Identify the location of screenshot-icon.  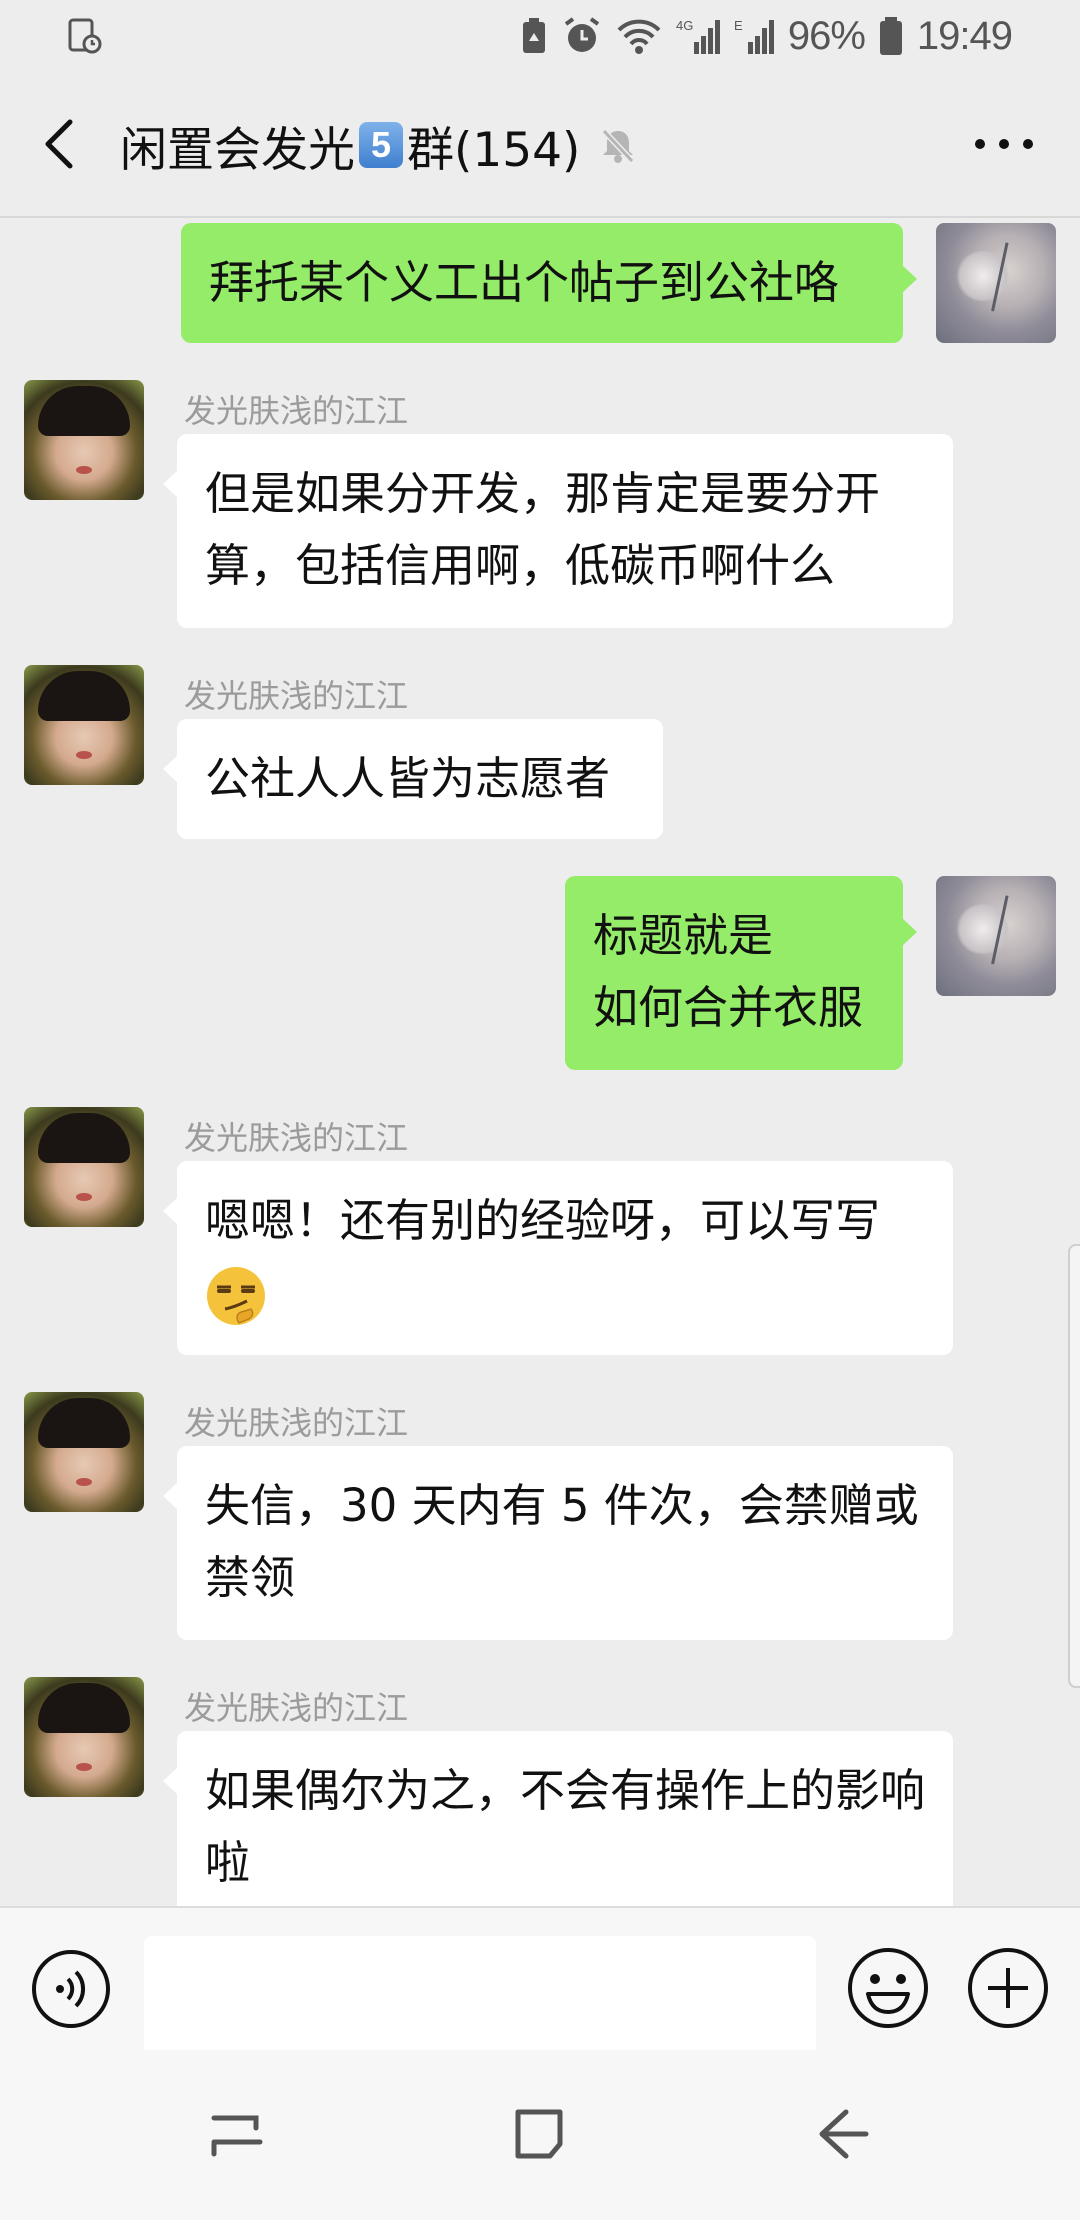
(85, 36).